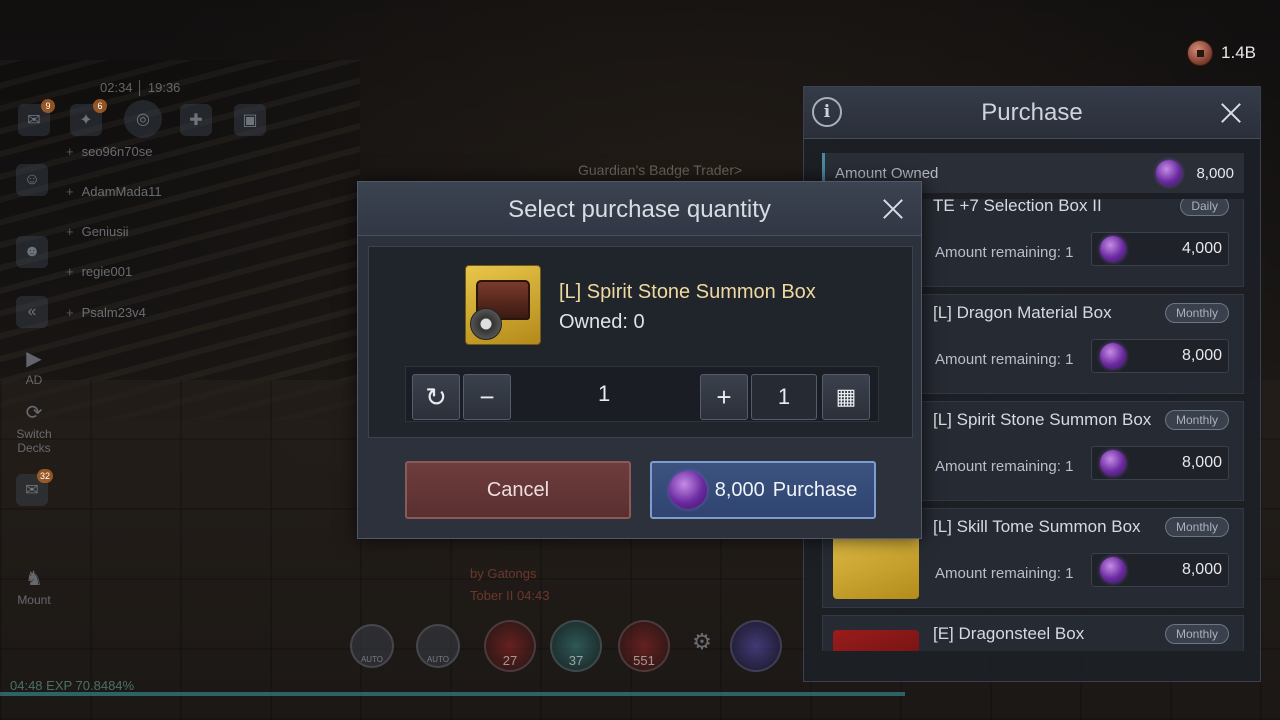 The width and height of the screenshot is (1280, 720). What do you see at coordinates (48, 106) in the screenshot?
I see `mail-badge: 9` at bounding box center [48, 106].